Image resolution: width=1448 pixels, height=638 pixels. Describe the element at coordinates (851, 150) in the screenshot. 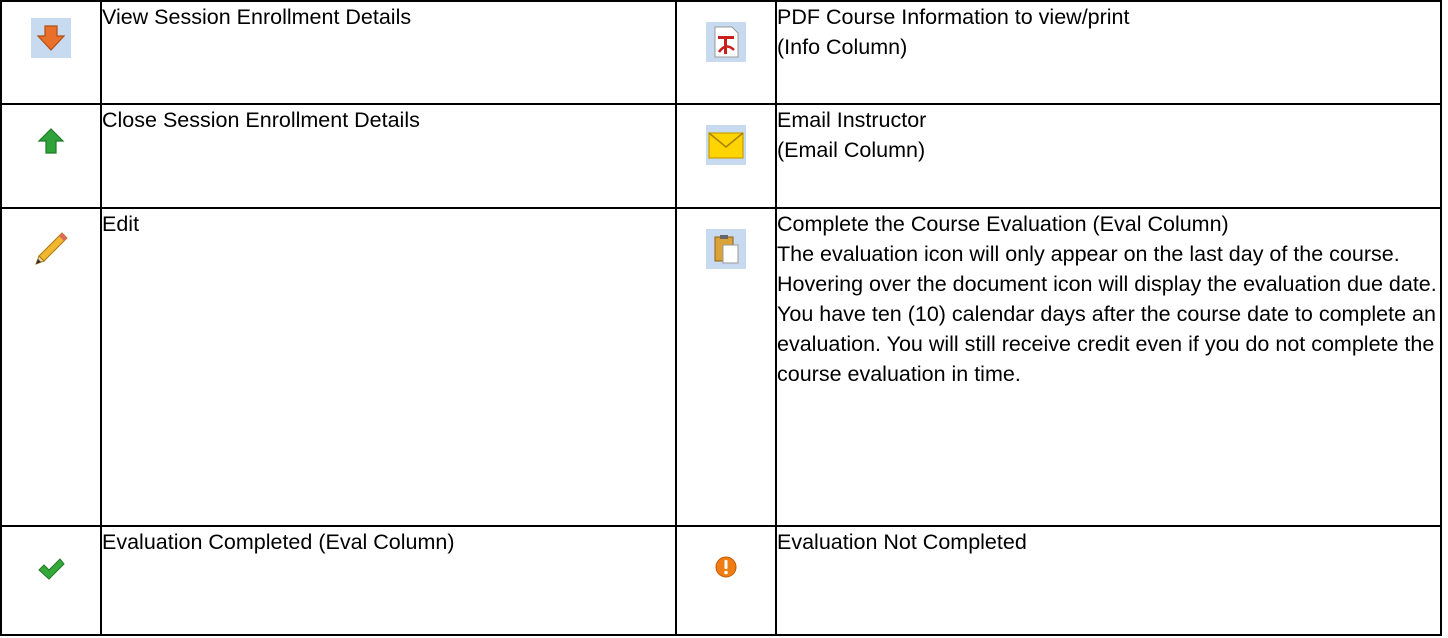

I see `description-subtext: (Email Column)` at that location.